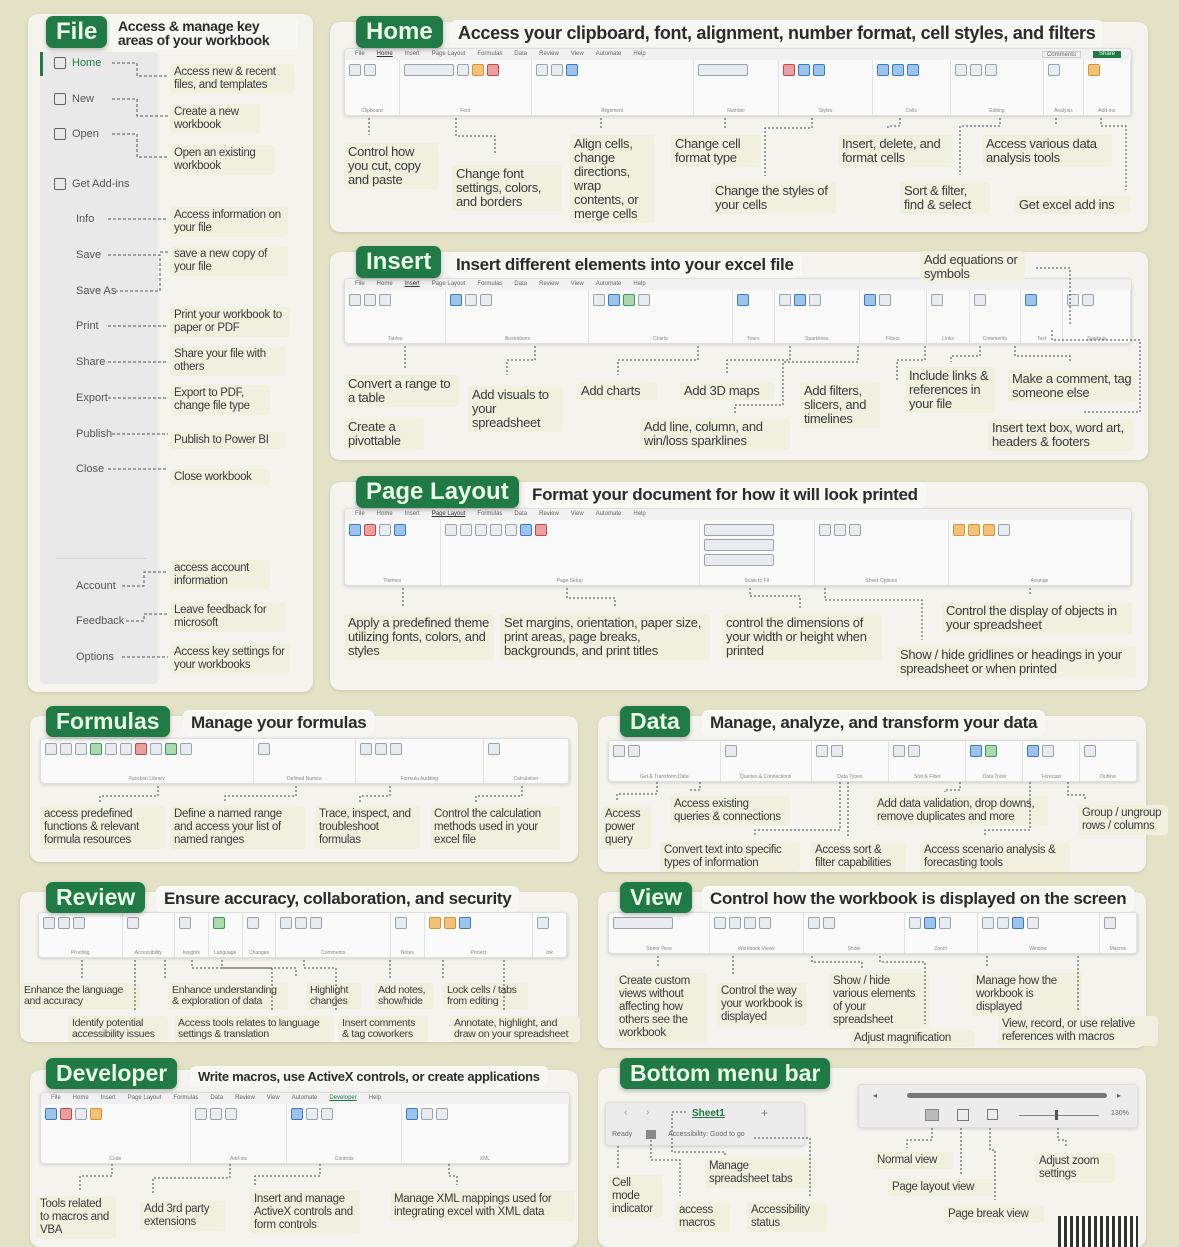 The width and height of the screenshot is (1179, 1247). What do you see at coordinates (990, 70) in the screenshot?
I see `find-select-icon` at bounding box center [990, 70].